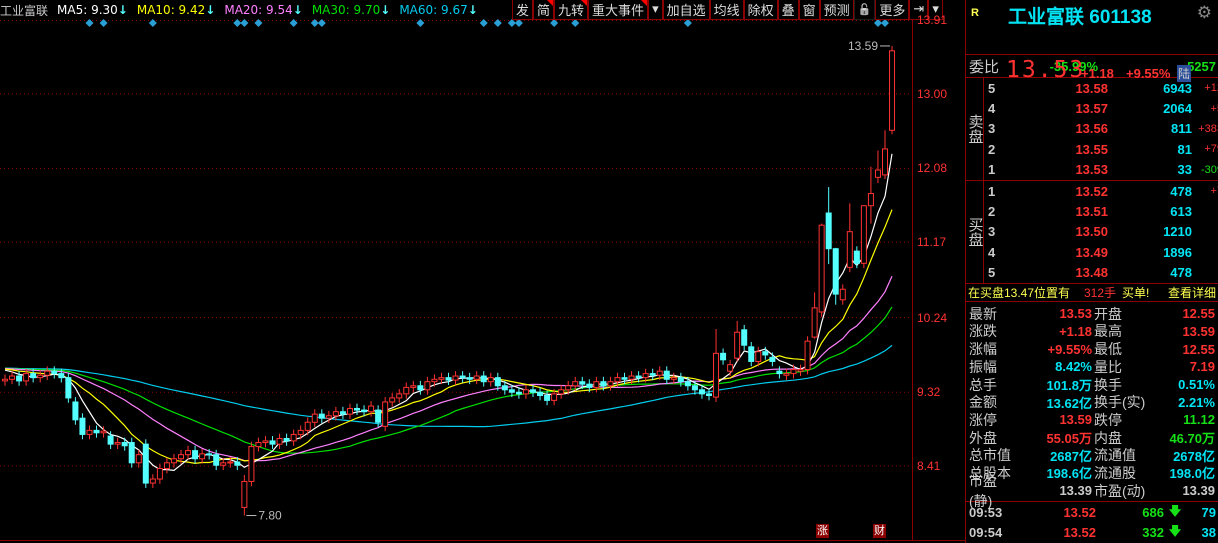  Describe the element at coordinates (1092, 349) in the screenshot. I see `stats-row: 涨幅 +9.55% 最低 12.55` at that location.